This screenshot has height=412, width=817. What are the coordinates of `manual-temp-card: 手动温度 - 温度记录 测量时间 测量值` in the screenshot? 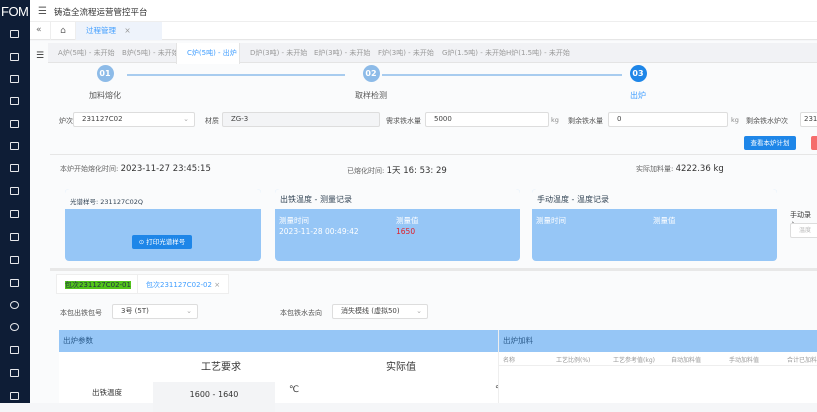 It's located at (654, 225).